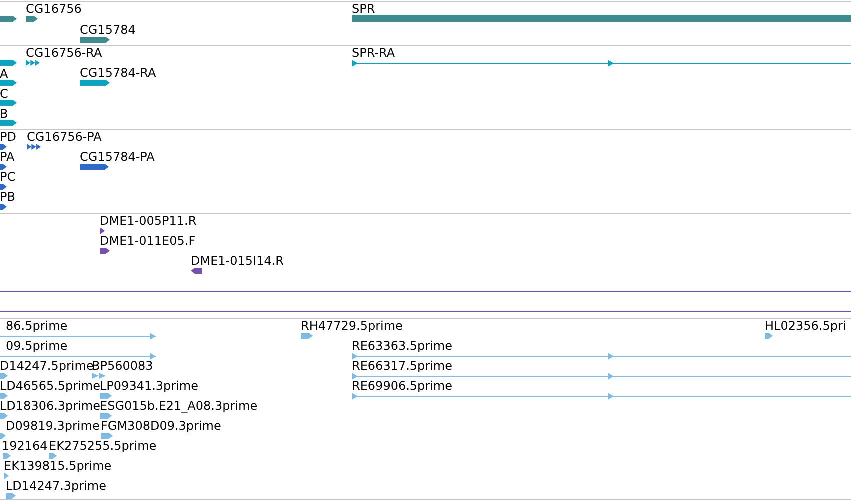 This screenshot has width=851, height=501. What do you see at coordinates (64, 53) in the screenshot?
I see `feature-label: CG16756-RA` at bounding box center [64, 53].